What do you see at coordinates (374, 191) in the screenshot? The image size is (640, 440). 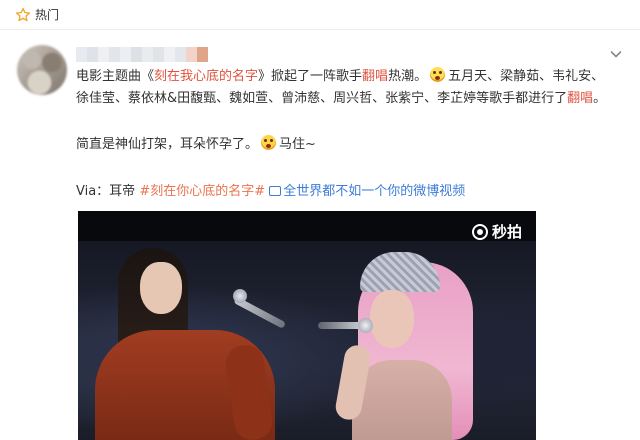 I see `video-source-link: 全世界都不如一个你的微博视频` at bounding box center [374, 191].